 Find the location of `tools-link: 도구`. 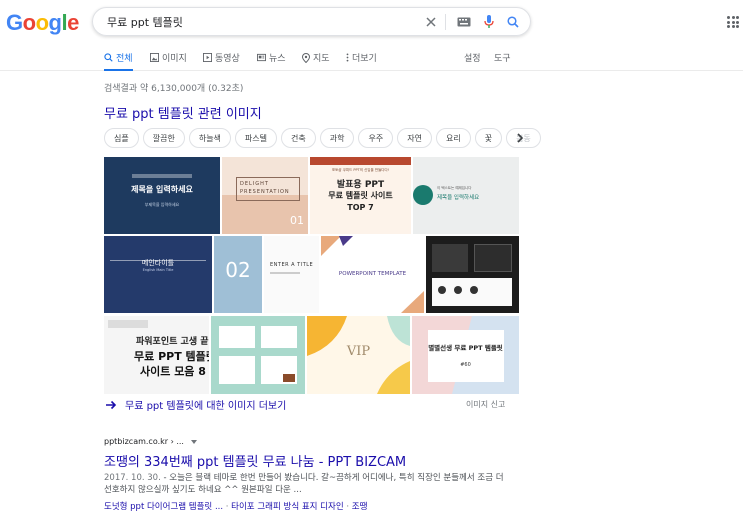

tools-link: 도구 is located at coordinates (502, 57).